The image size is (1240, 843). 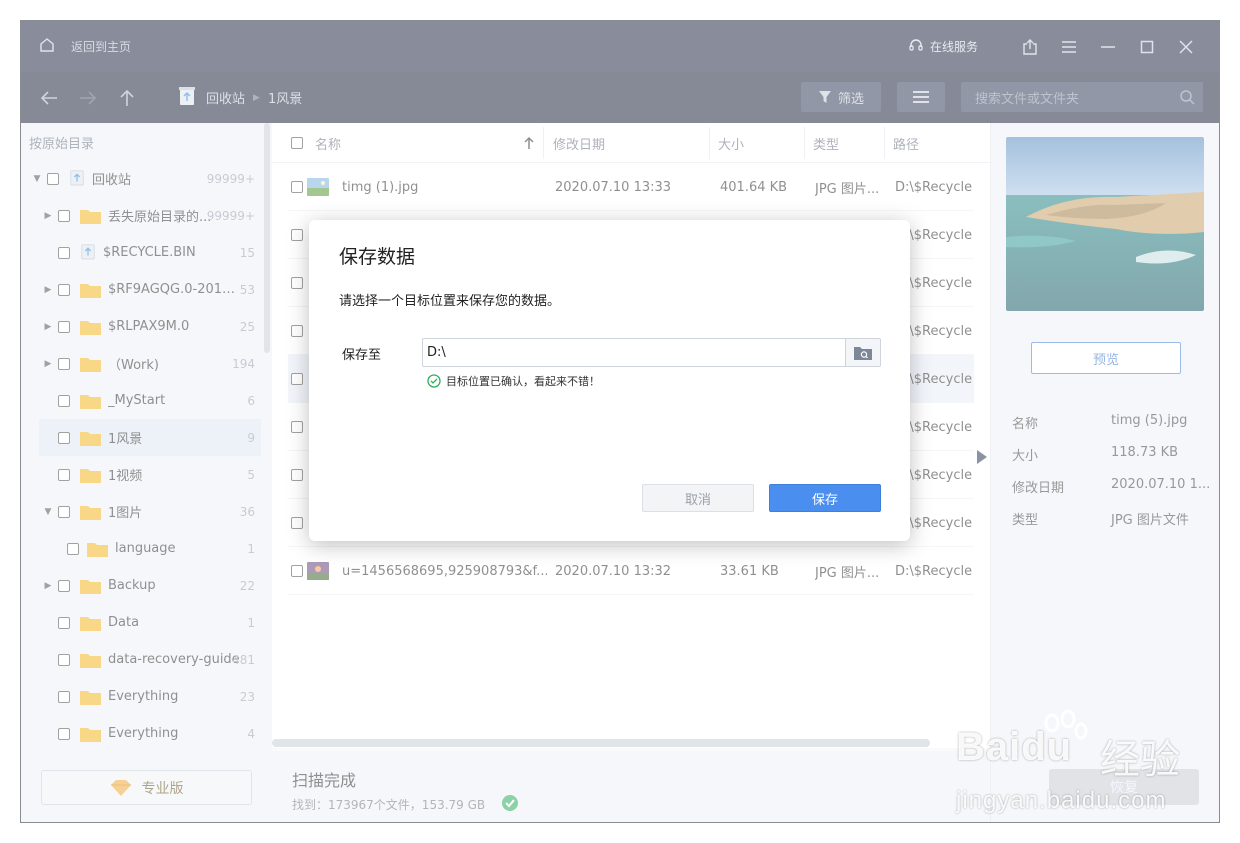 I want to click on location-confirmed-text: 目标位置已确认，看起来不错！, so click(x=523, y=381).